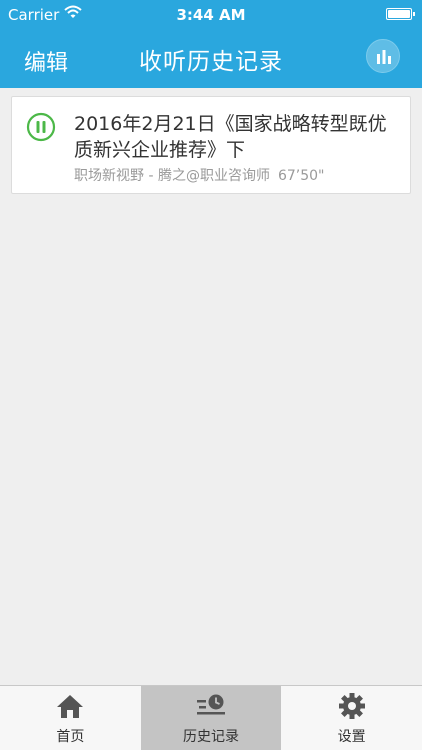 The height and width of the screenshot is (750, 422). Describe the element at coordinates (70, 737) in the screenshot. I see `tab-home-label: 首页` at that location.